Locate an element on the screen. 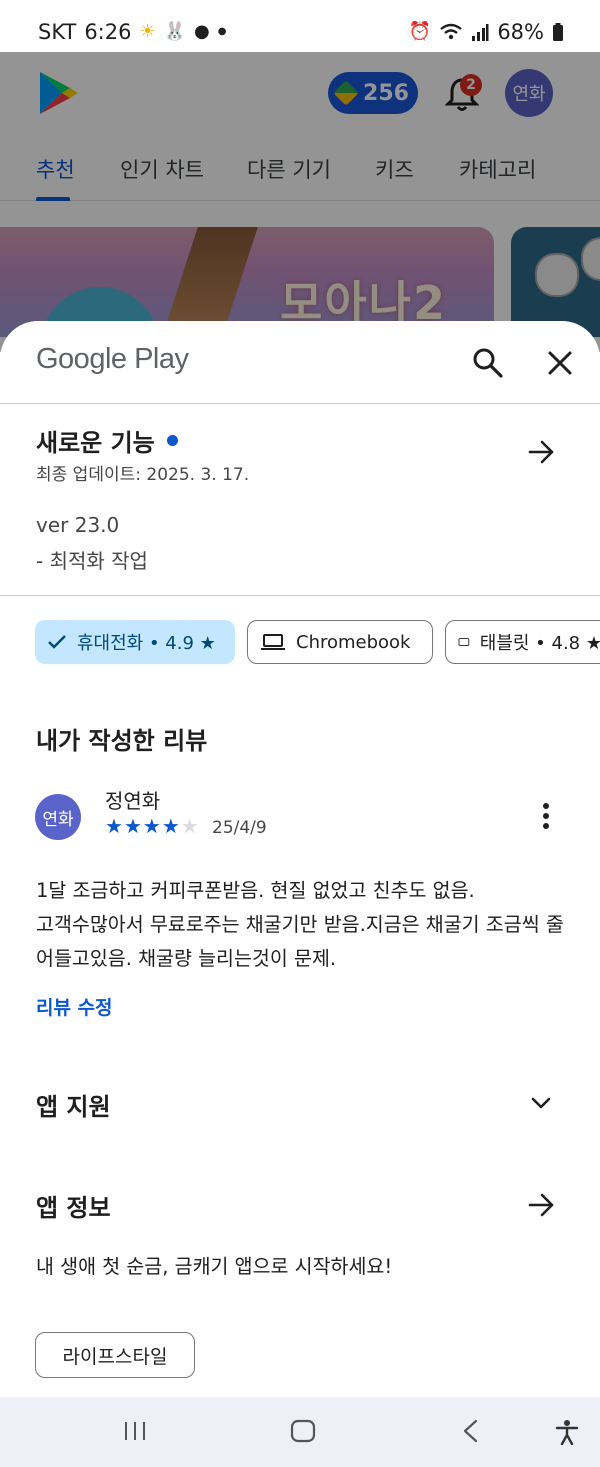 Image resolution: width=600 pixels, height=1467 pixels. signal-icon is located at coordinates (480, 32).